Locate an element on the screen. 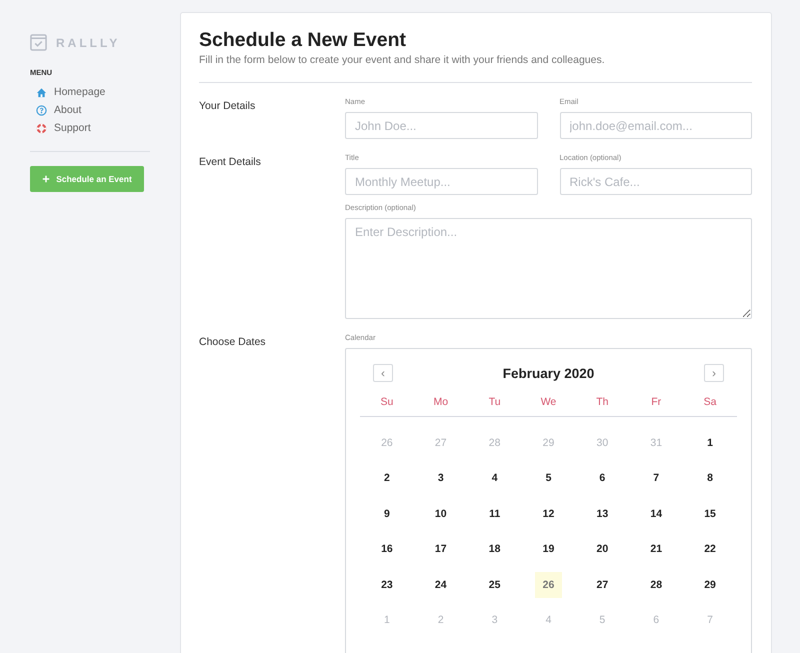 The width and height of the screenshot is (800, 653). calendar-day: 8 is located at coordinates (710, 478).